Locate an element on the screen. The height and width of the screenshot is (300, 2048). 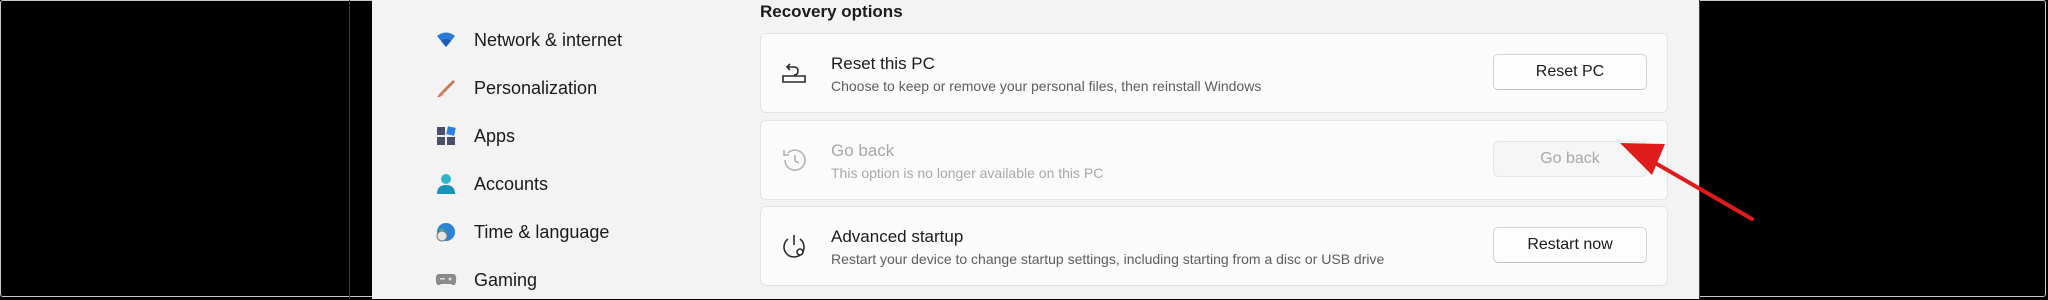
annotation-arrow-head is located at coordinates (1642, 159).